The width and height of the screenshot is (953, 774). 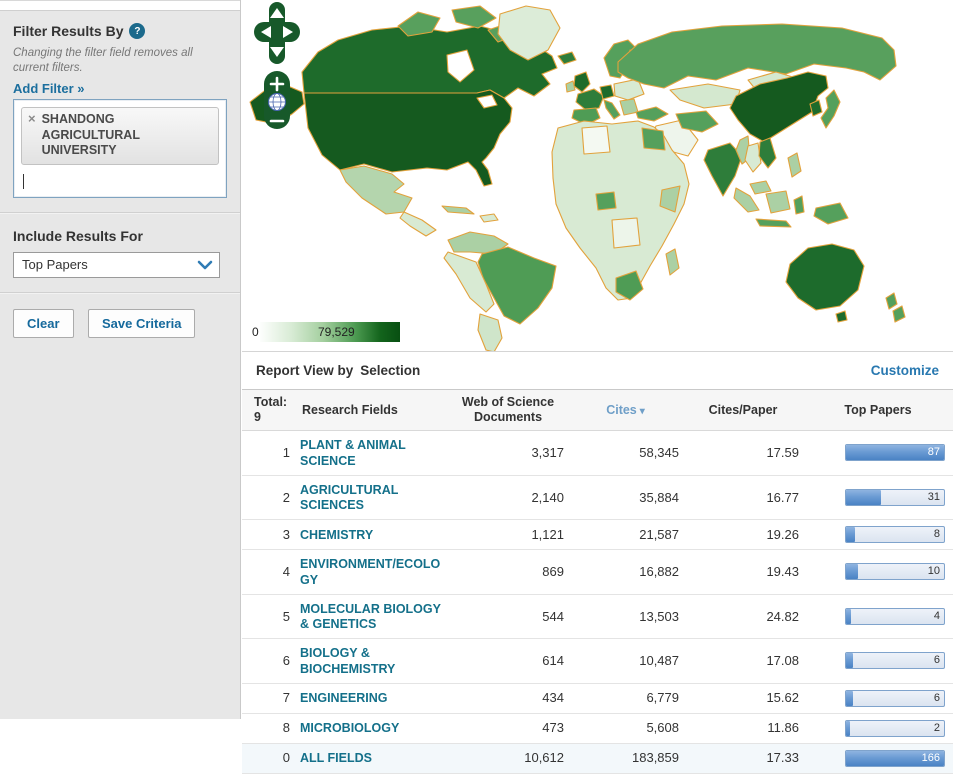 What do you see at coordinates (270, 453) in the screenshot?
I see `rank-cell: 1` at bounding box center [270, 453].